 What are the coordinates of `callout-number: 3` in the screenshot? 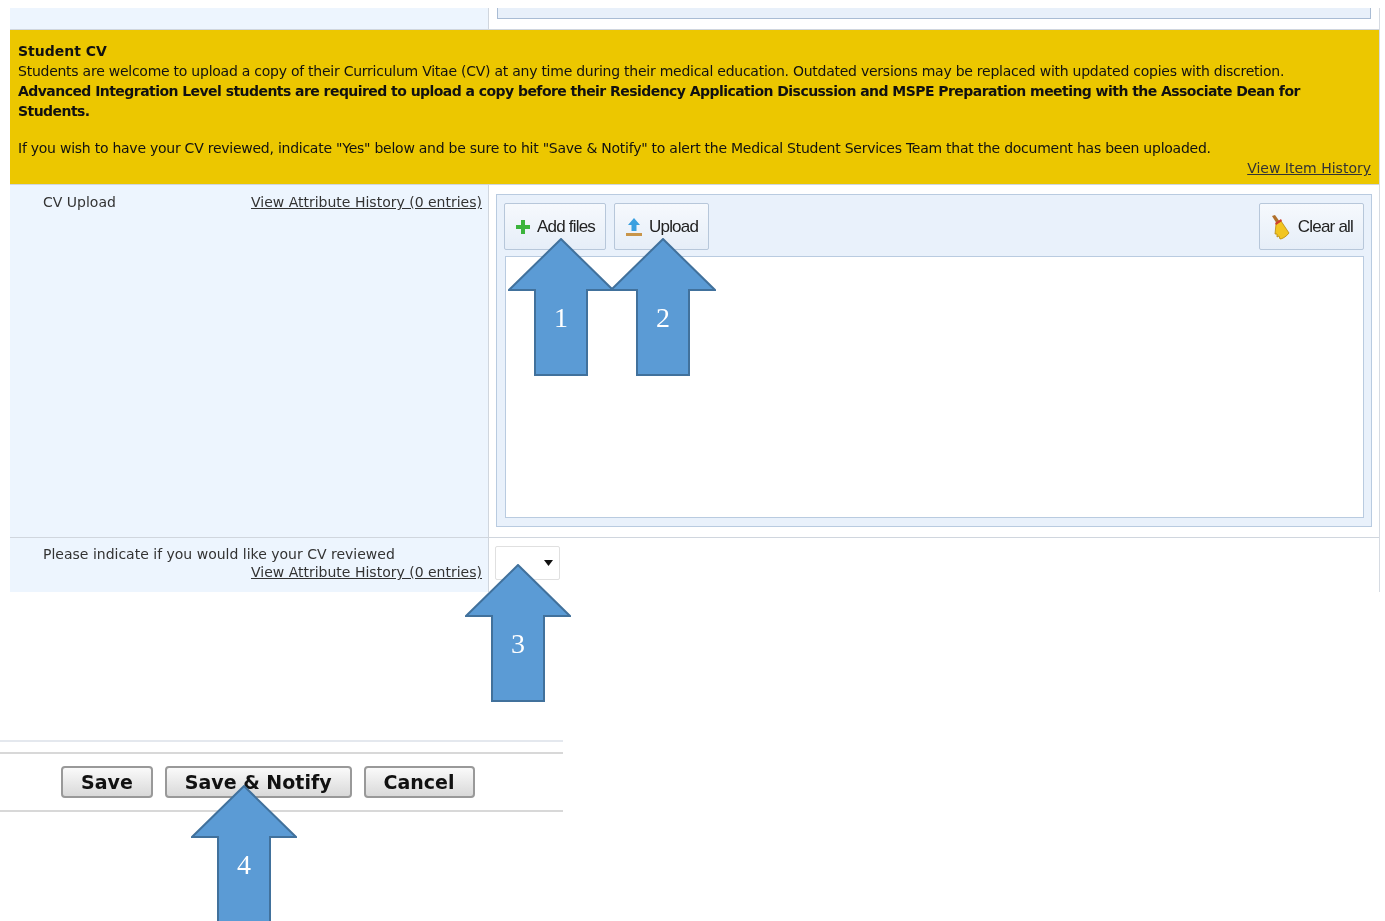 It's located at (518, 644).